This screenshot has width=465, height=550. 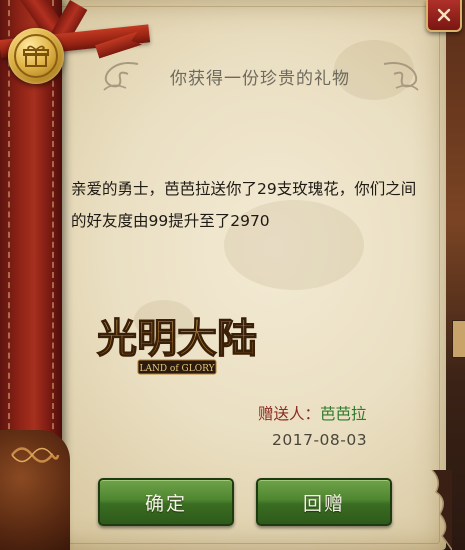 I want to click on close-button, so click(x=444, y=16).